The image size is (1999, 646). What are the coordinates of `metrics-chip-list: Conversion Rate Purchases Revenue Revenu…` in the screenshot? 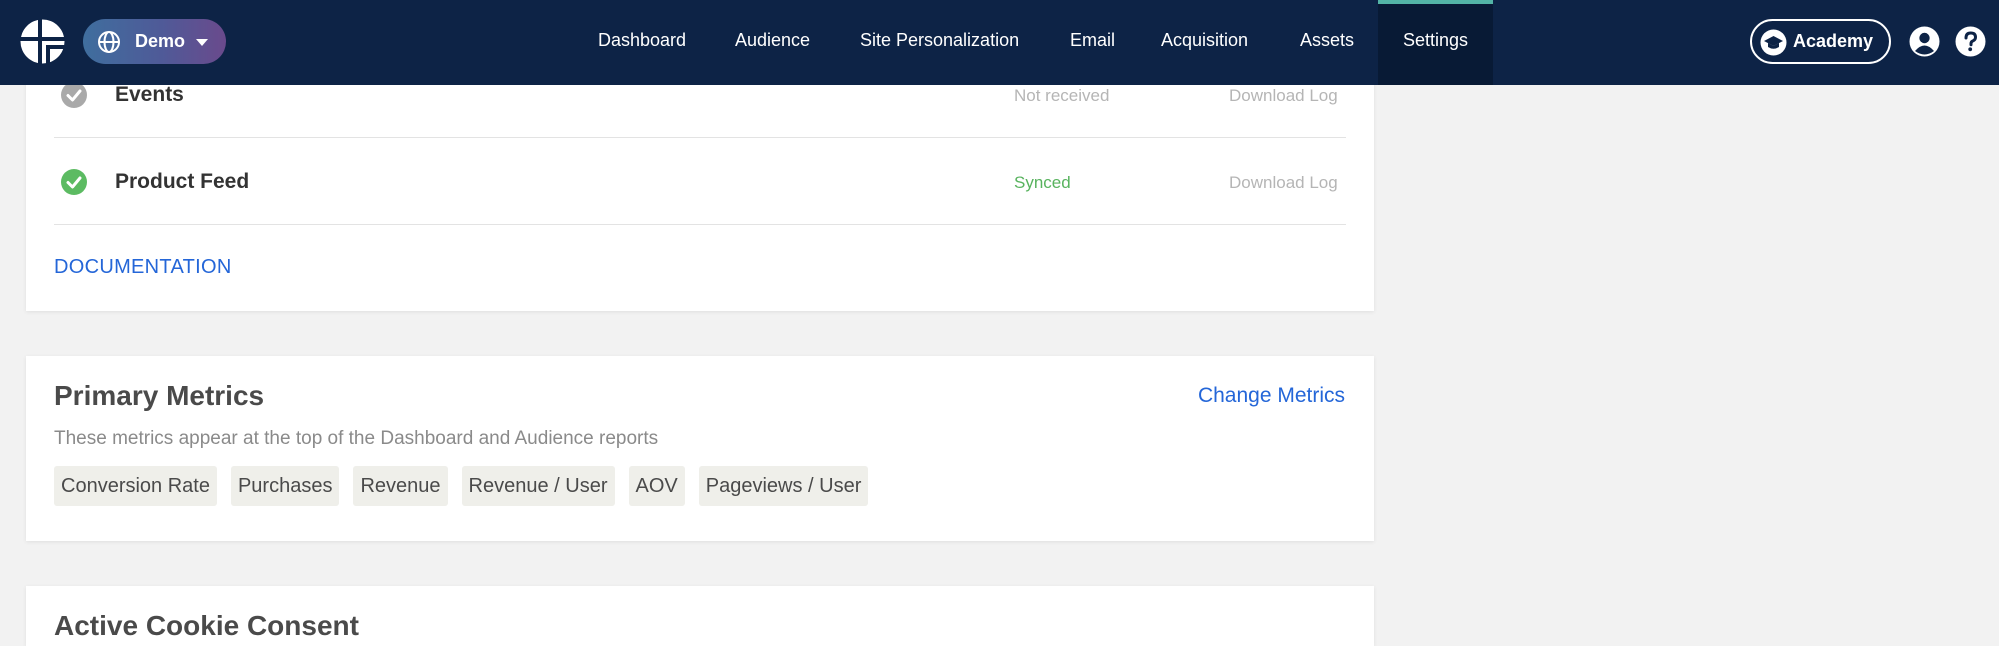 It's located at (461, 486).